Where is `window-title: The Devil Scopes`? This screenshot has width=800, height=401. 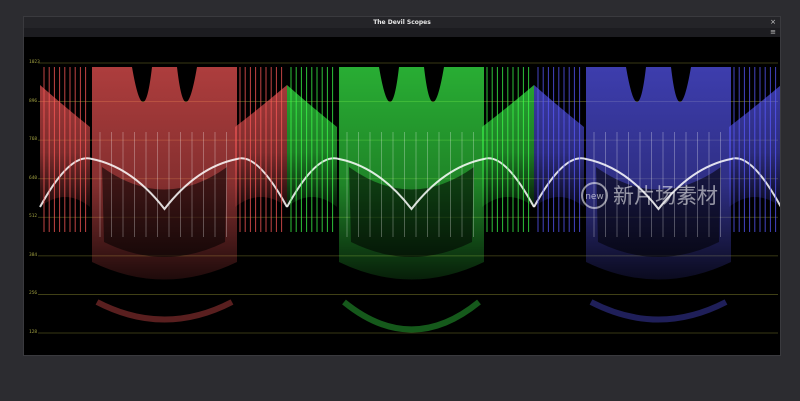
window-title: The Devil Scopes is located at coordinates (402, 22).